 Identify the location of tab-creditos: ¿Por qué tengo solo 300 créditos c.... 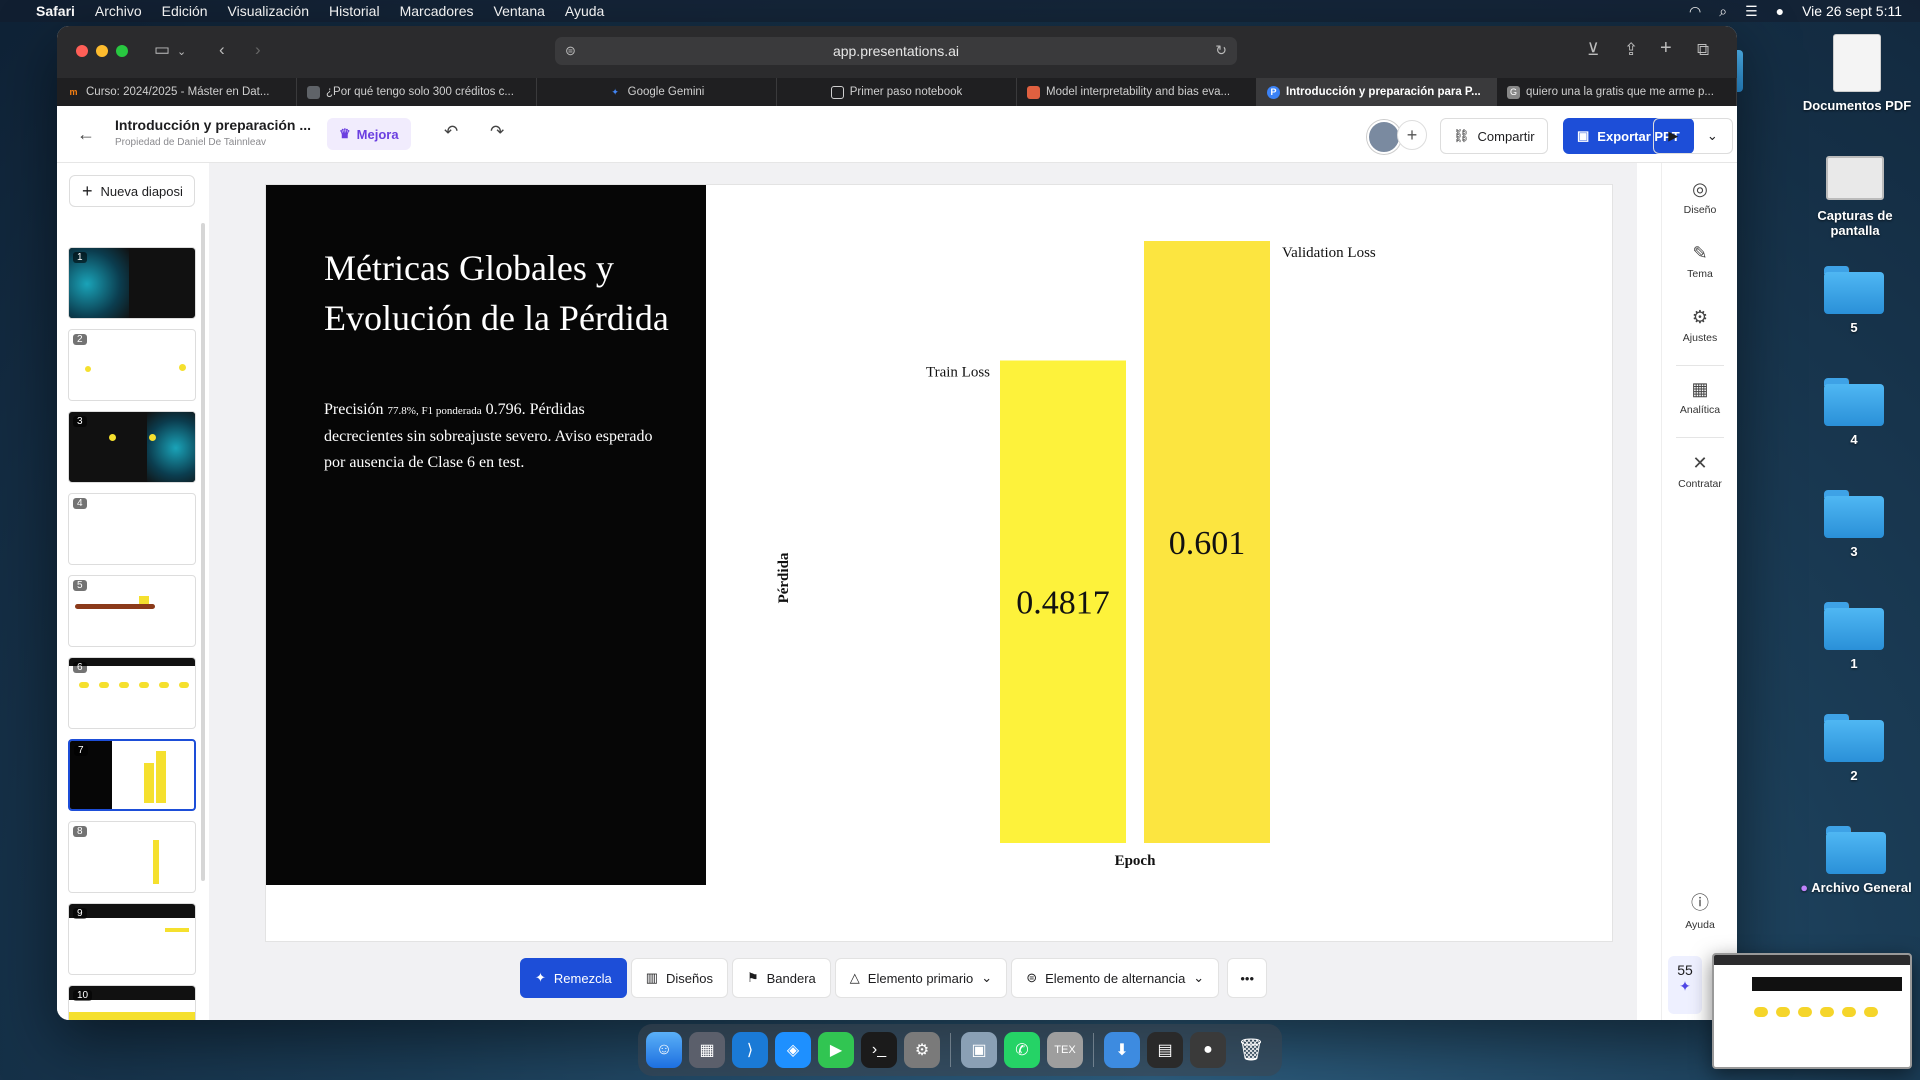
(417, 92).